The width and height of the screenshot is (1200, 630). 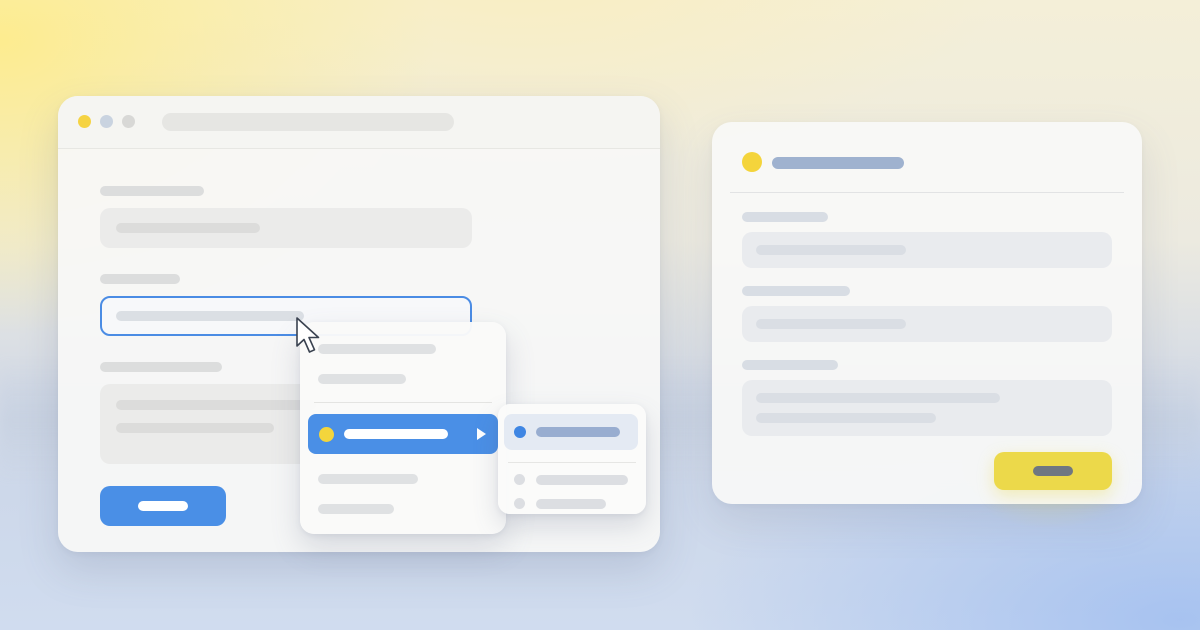 What do you see at coordinates (572, 459) in the screenshot?
I see `submenu` at bounding box center [572, 459].